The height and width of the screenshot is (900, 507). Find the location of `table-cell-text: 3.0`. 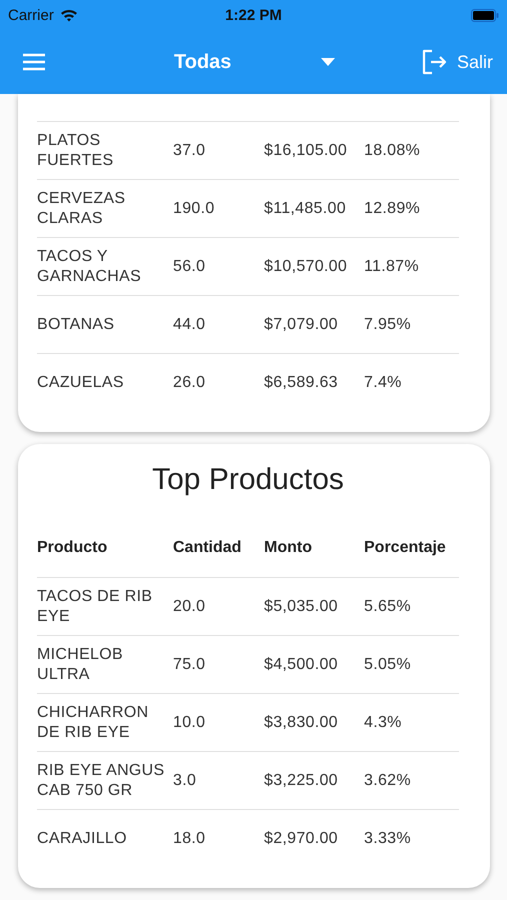

table-cell-text: 3.0 is located at coordinates (185, 780).